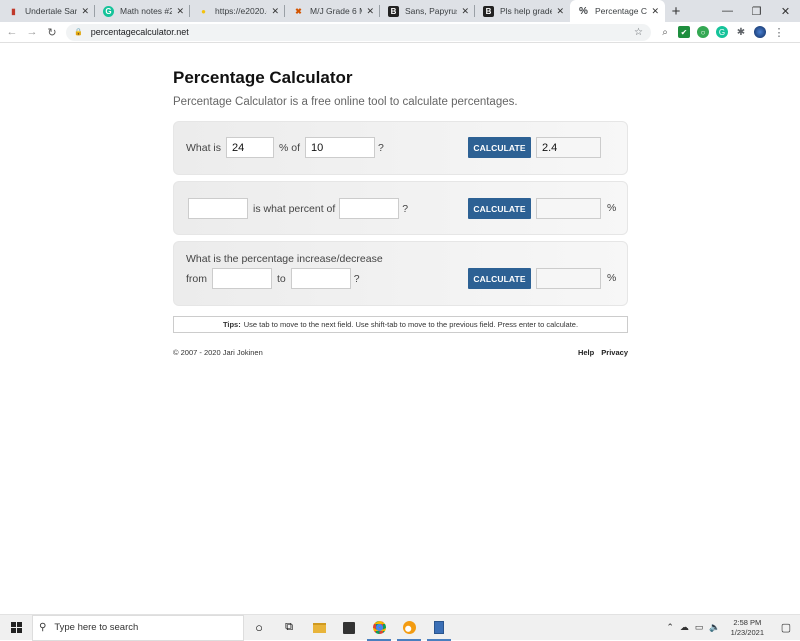 Image resolution: width=800 pixels, height=641 pixels. What do you see at coordinates (369, 208) in the screenshot?
I see `whole-value-input` at bounding box center [369, 208].